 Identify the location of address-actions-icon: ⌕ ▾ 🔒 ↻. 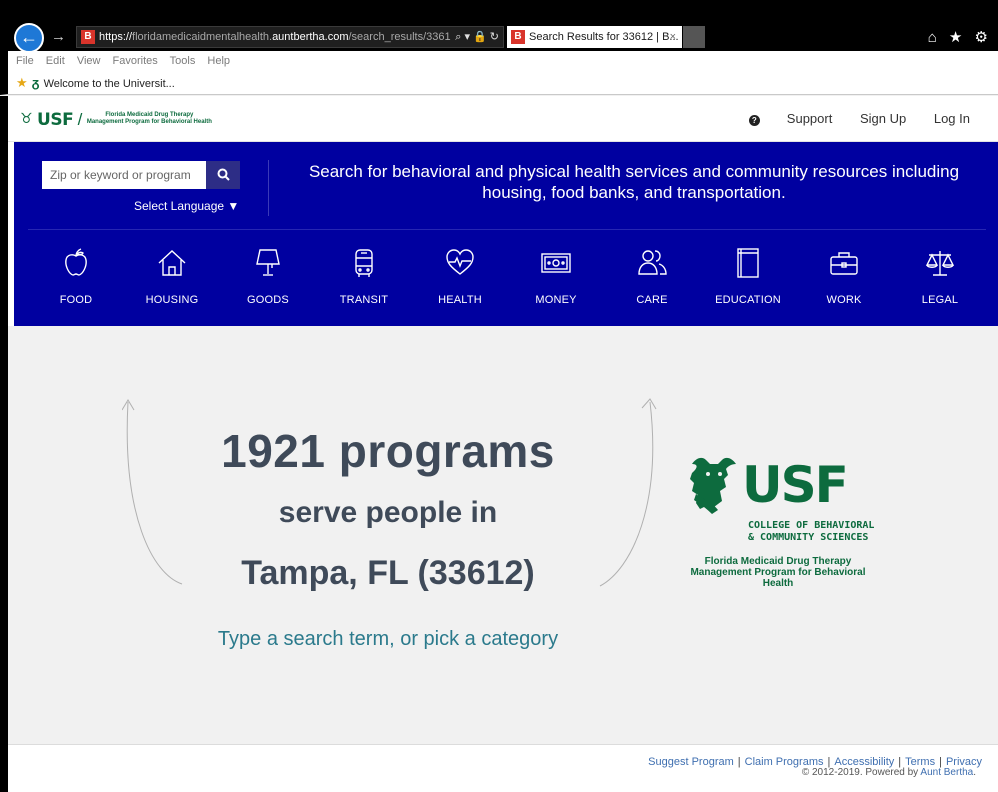
(475, 37).